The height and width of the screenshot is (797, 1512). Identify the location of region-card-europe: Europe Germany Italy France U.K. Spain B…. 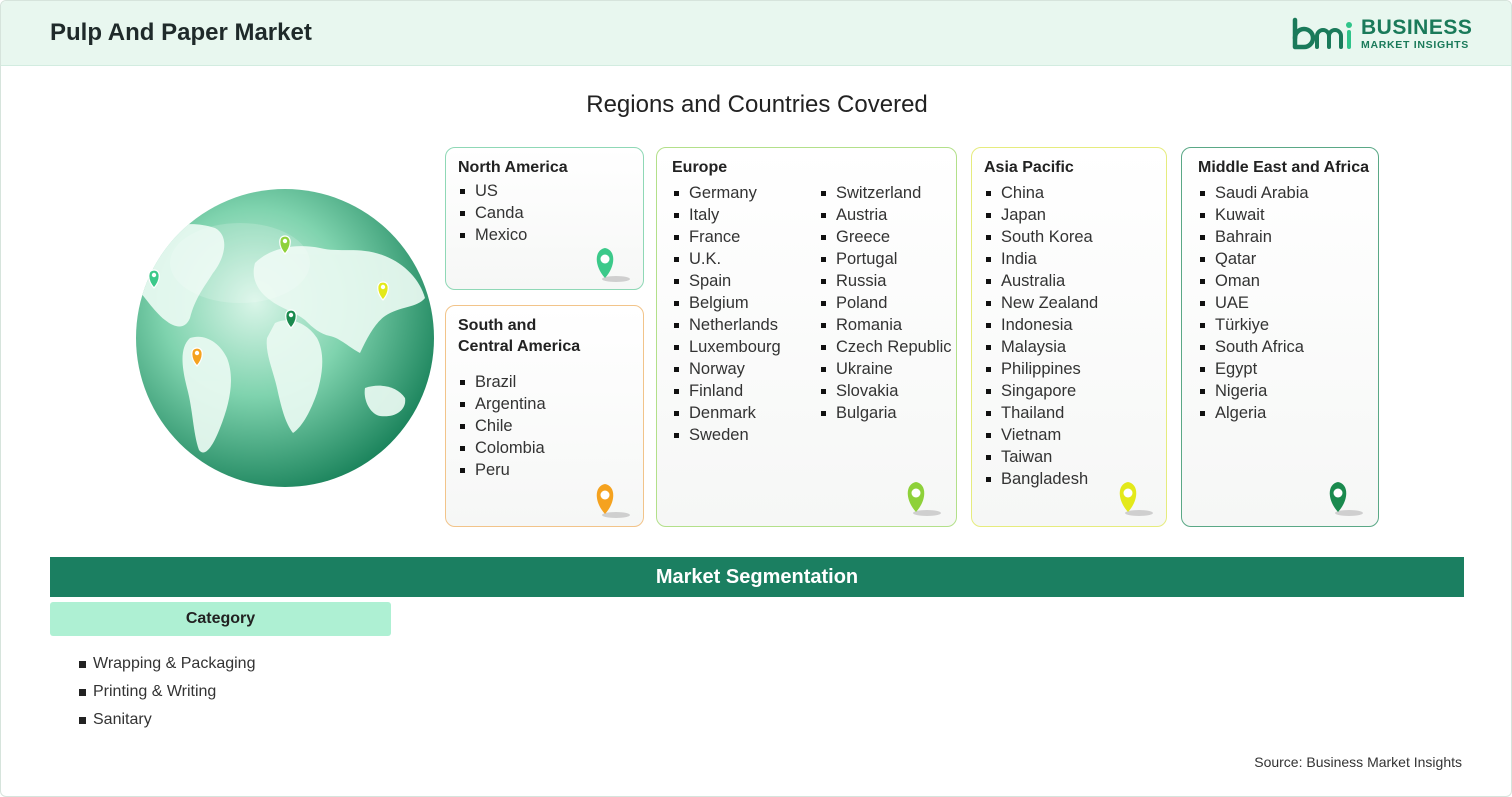
(806, 337).